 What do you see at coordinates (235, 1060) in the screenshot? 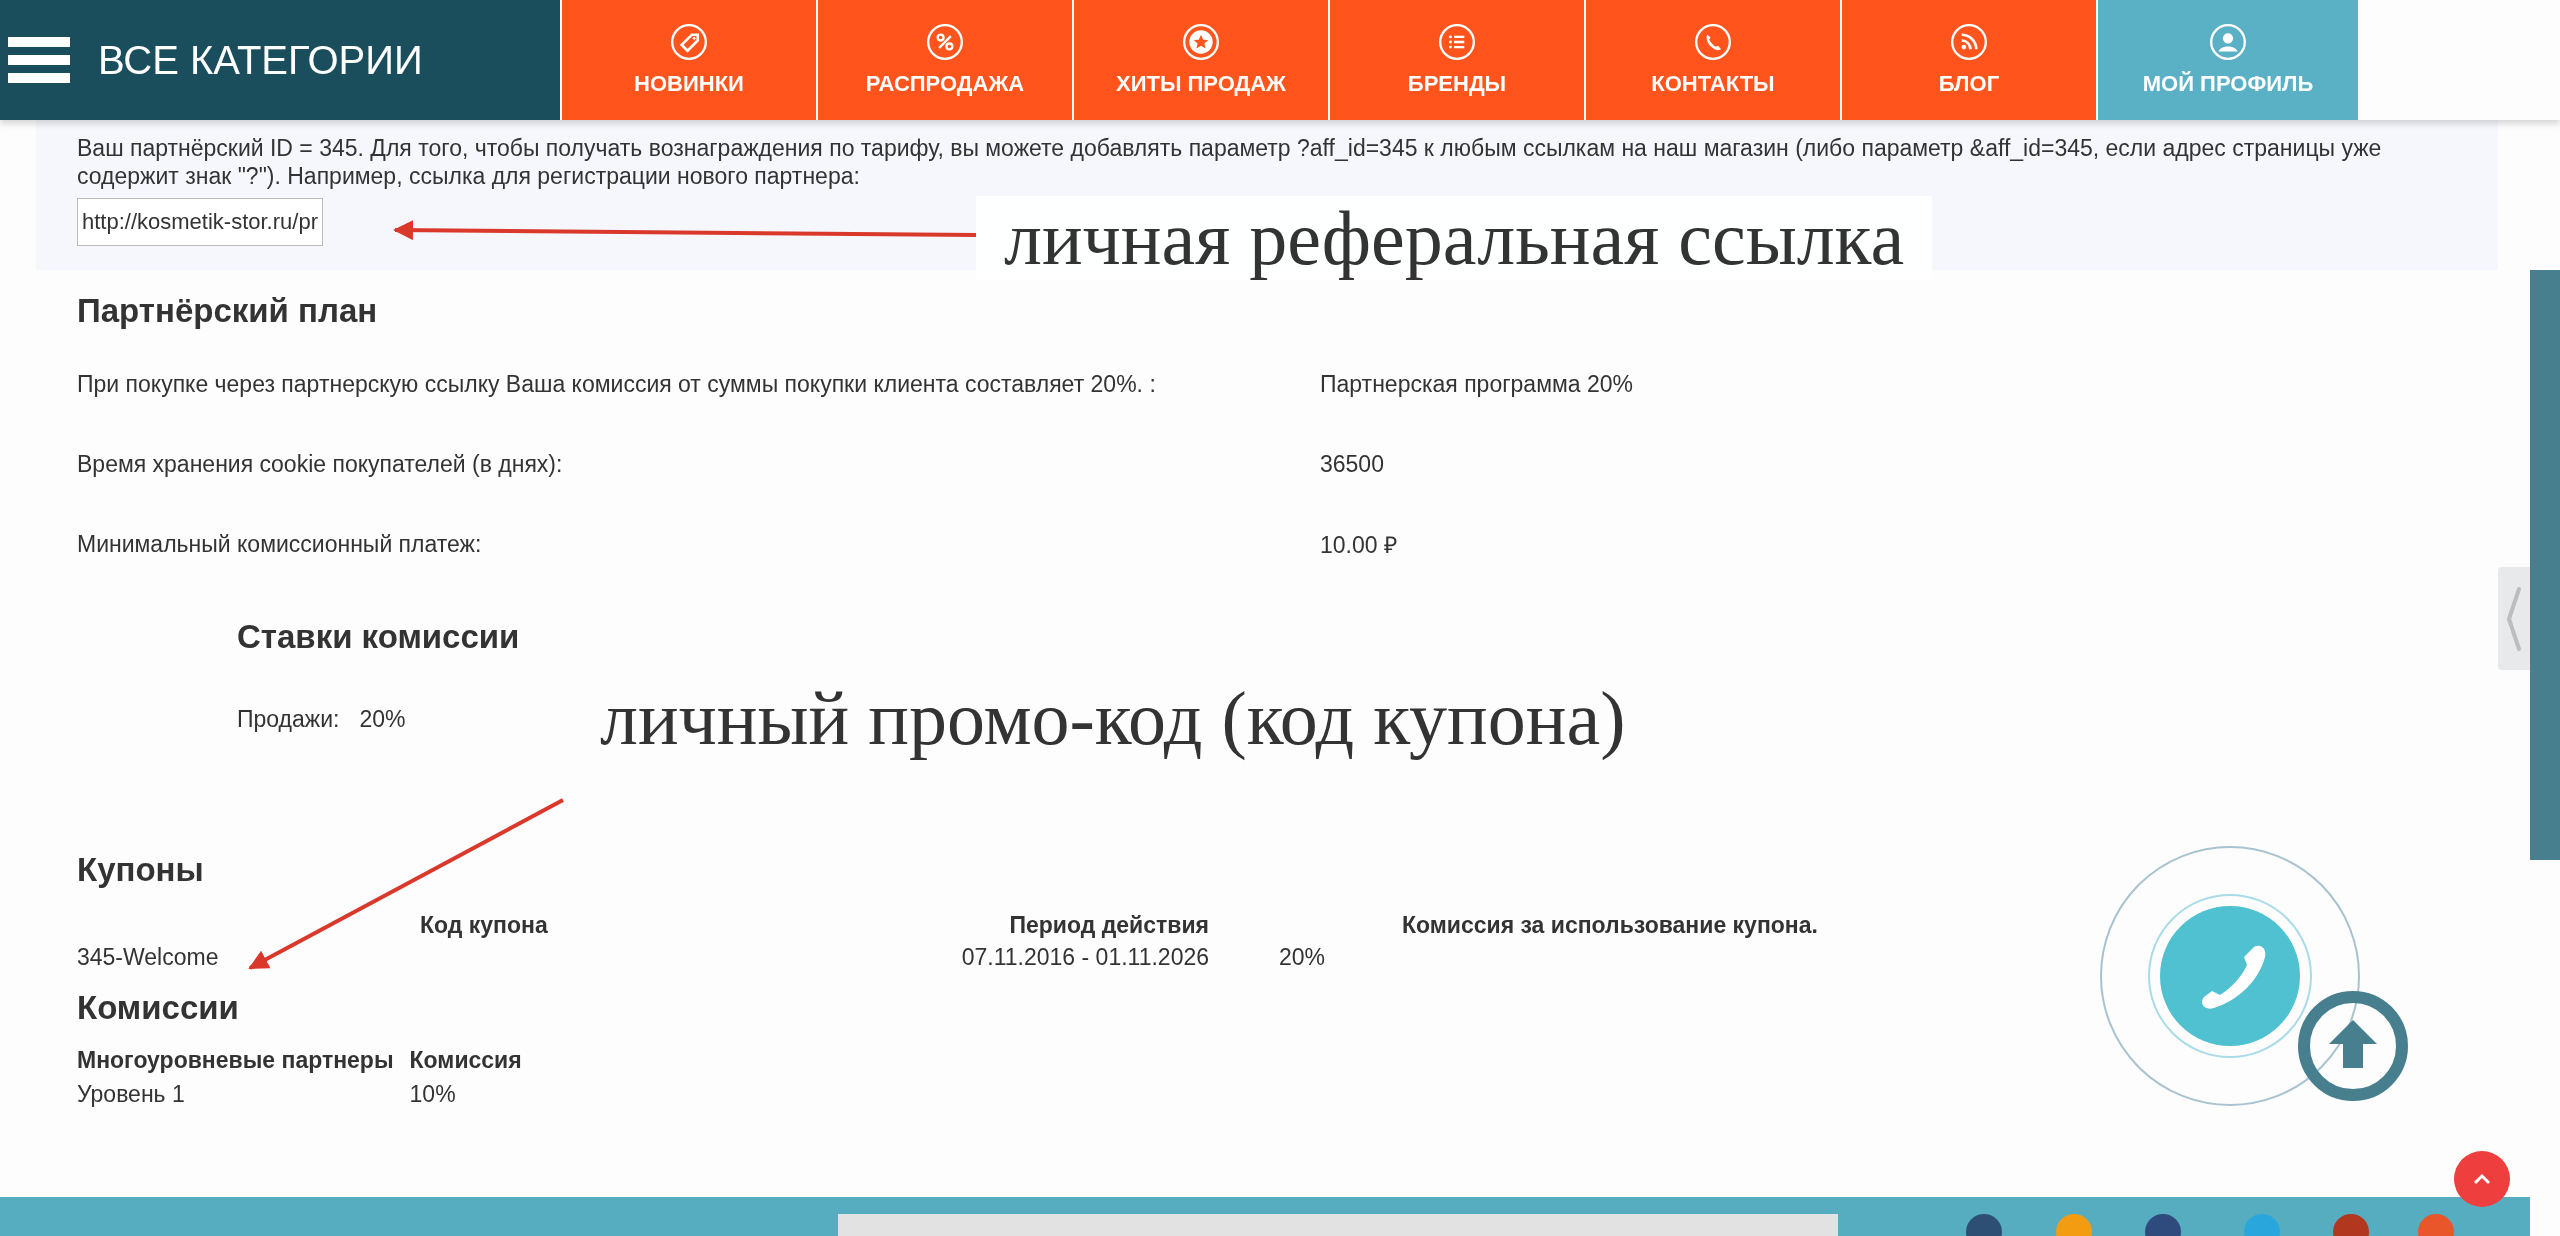
I see `column-header: Многоуровневые партнеры` at bounding box center [235, 1060].